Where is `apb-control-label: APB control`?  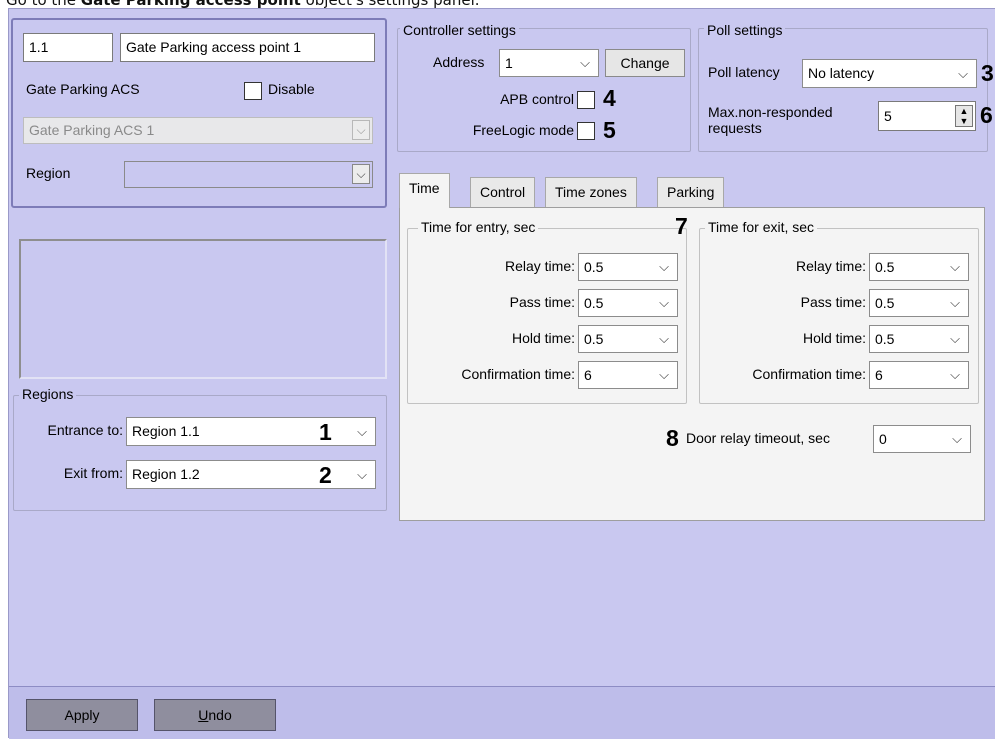 apb-control-label: APB control is located at coordinates (537, 99).